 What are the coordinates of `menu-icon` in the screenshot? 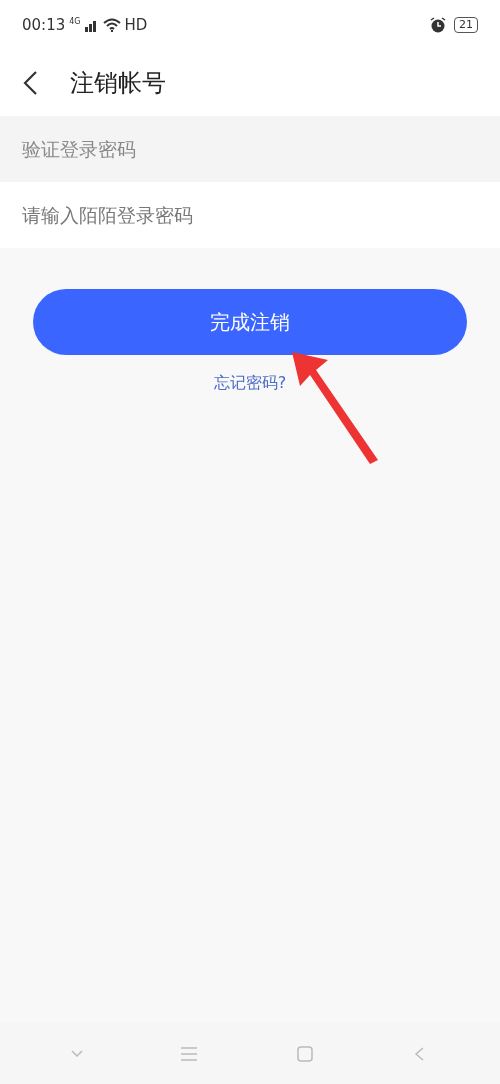 It's located at (189, 1053).